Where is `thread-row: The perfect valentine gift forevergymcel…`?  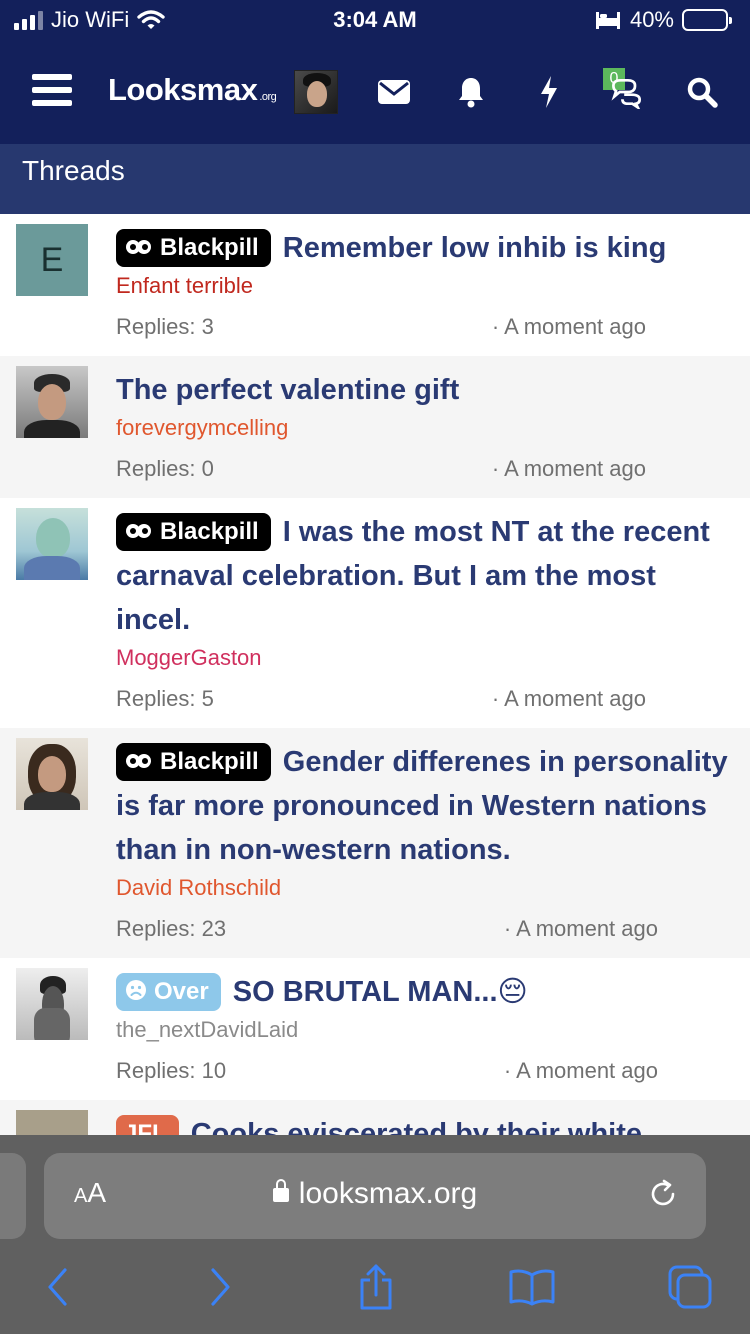 thread-row: The perfect valentine gift forevergymcel… is located at coordinates (375, 427).